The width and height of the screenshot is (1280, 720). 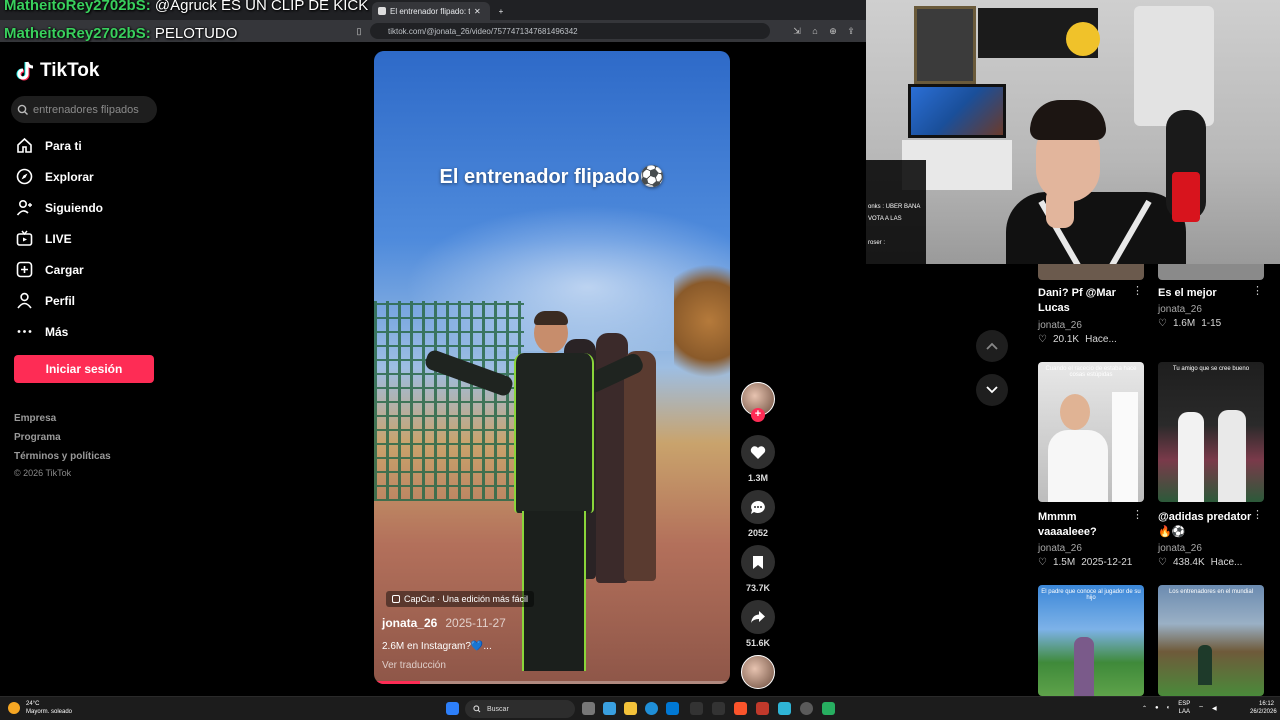 I want to click on video-progress-bar, so click(x=552, y=682).